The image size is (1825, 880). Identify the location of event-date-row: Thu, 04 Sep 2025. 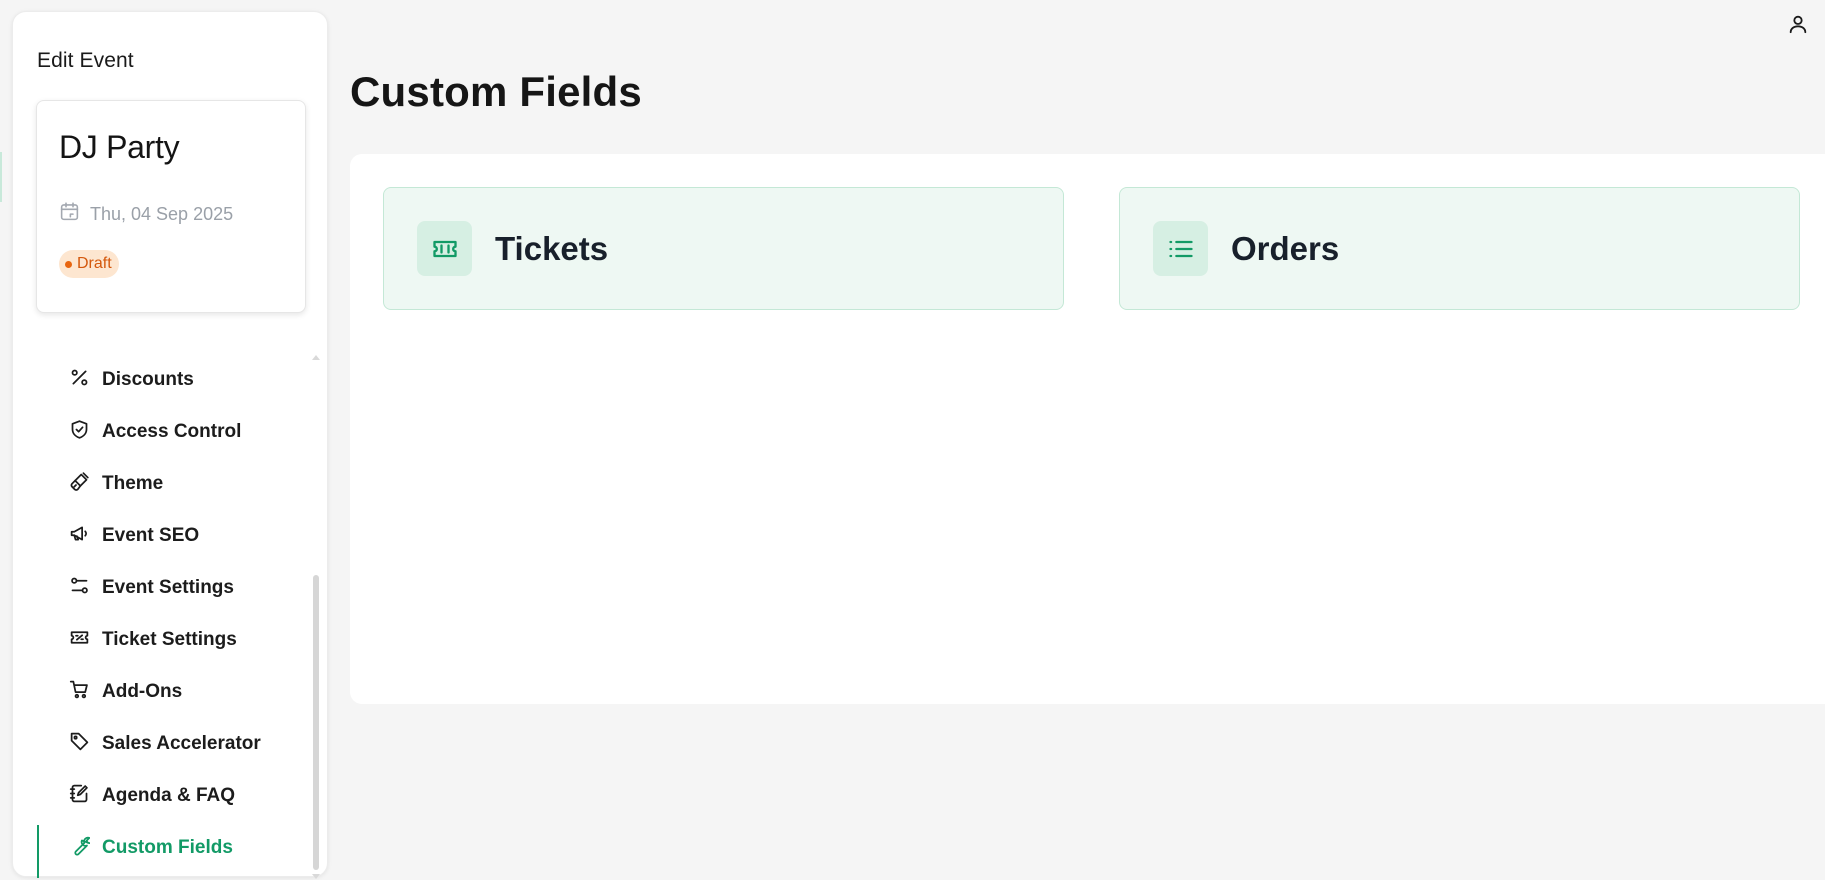
(146, 214).